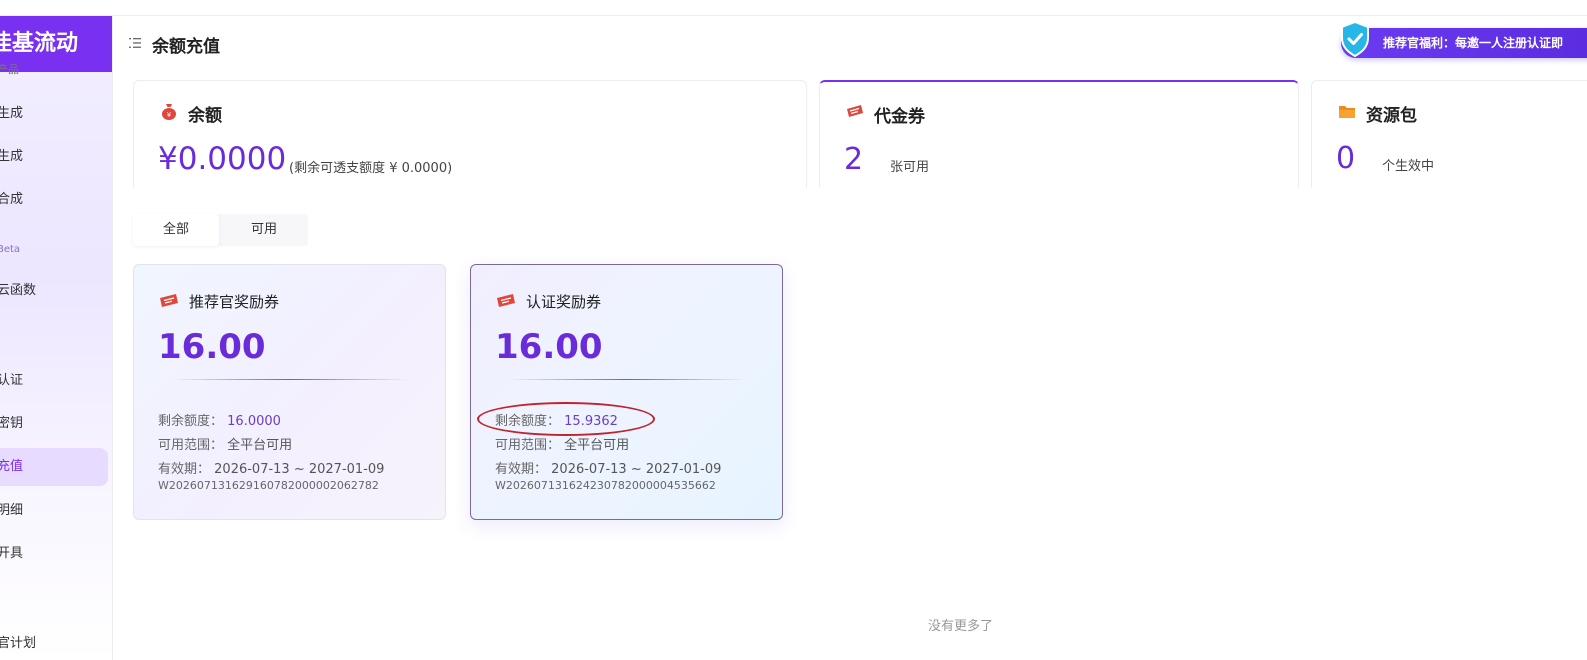  What do you see at coordinates (54, 114) in the screenshot?
I see `sidebar-item-generate-1: 生成` at bounding box center [54, 114].